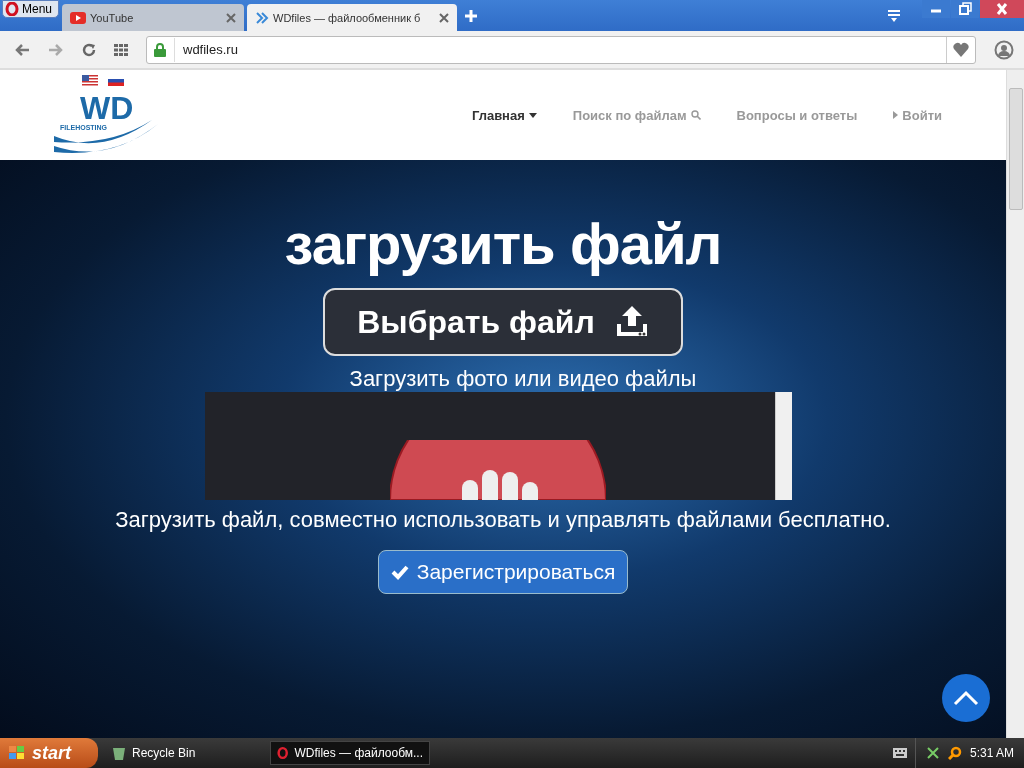 Image resolution: width=1024 pixels, height=768 pixels. Describe the element at coordinates (78, 17) in the screenshot. I see `play-icon` at that location.